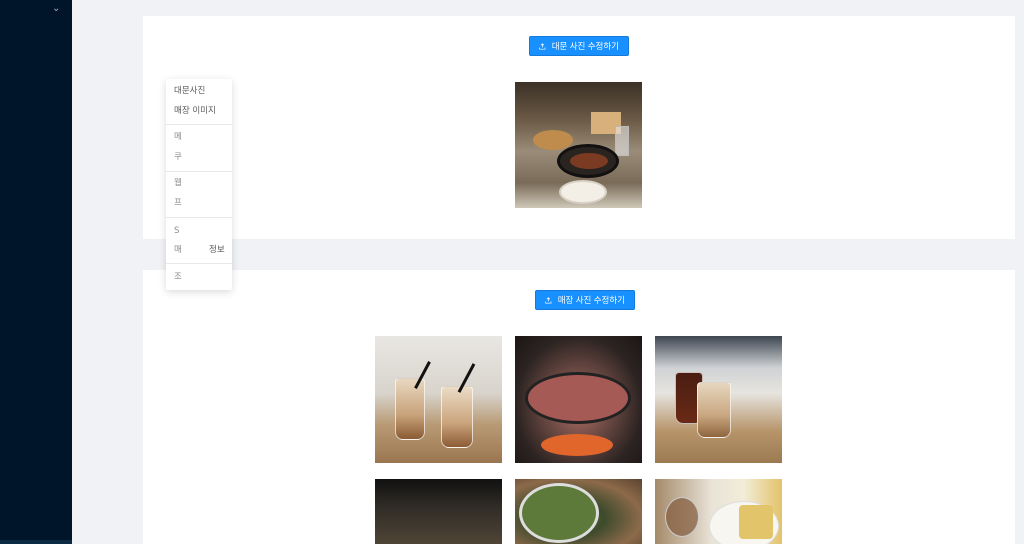 The image size is (1024, 544). What do you see at coordinates (591, 300) in the screenshot?
I see `edit-store-photos-label: 매장 사진 수정하기` at bounding box center [591, 300].